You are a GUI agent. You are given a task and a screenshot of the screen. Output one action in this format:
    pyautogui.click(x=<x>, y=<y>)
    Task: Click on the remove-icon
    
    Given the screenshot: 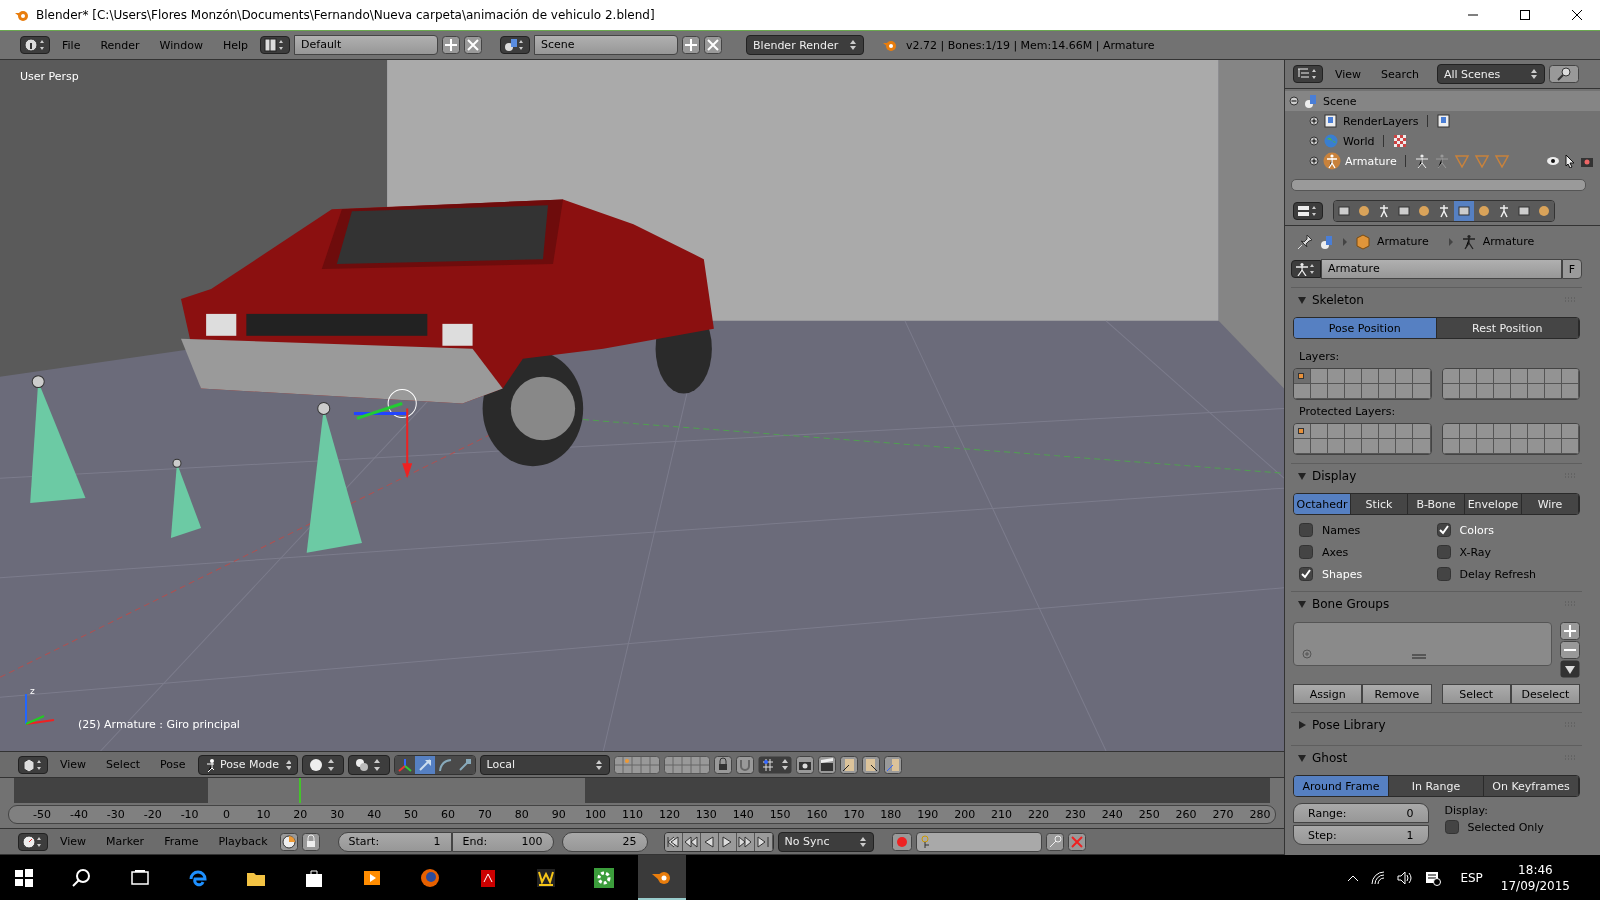 What is the action you would take?
    pyautogui.click(x=1570, y=650)
    